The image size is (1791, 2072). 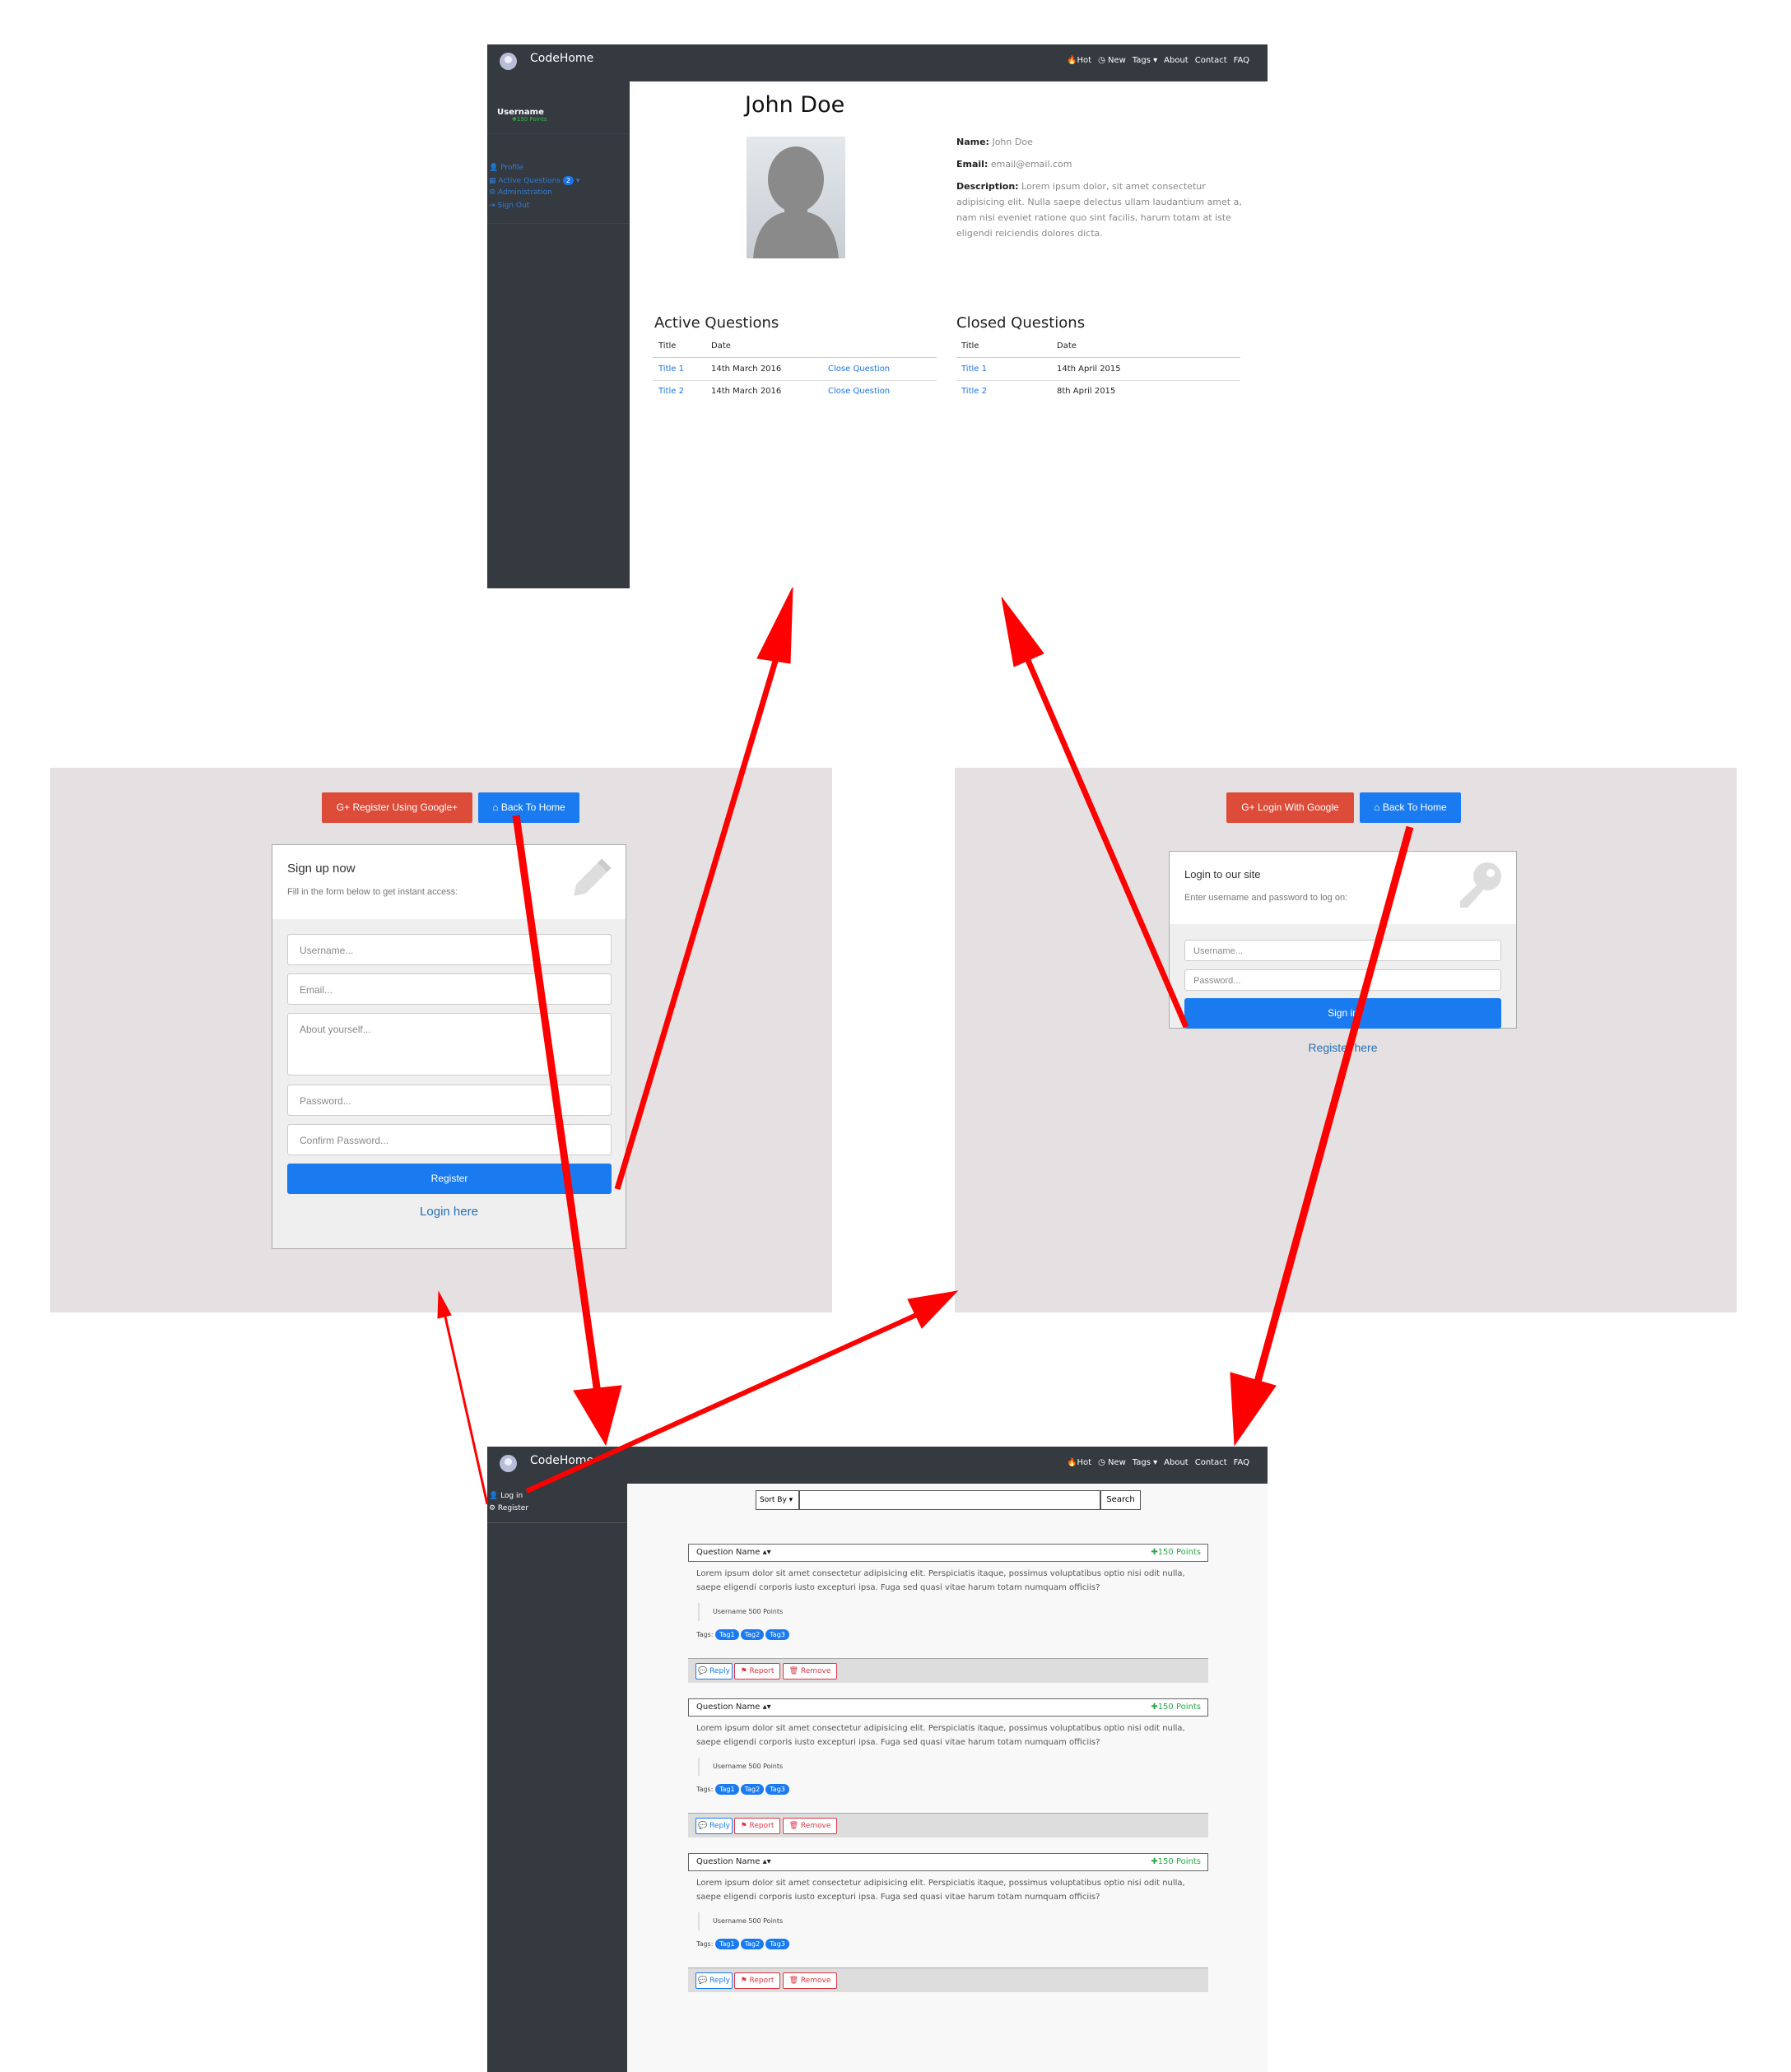 What do you see at coordinates (590, 881) in the screenshot?
I see `pencil-icon` at bounding box center [590, 881].